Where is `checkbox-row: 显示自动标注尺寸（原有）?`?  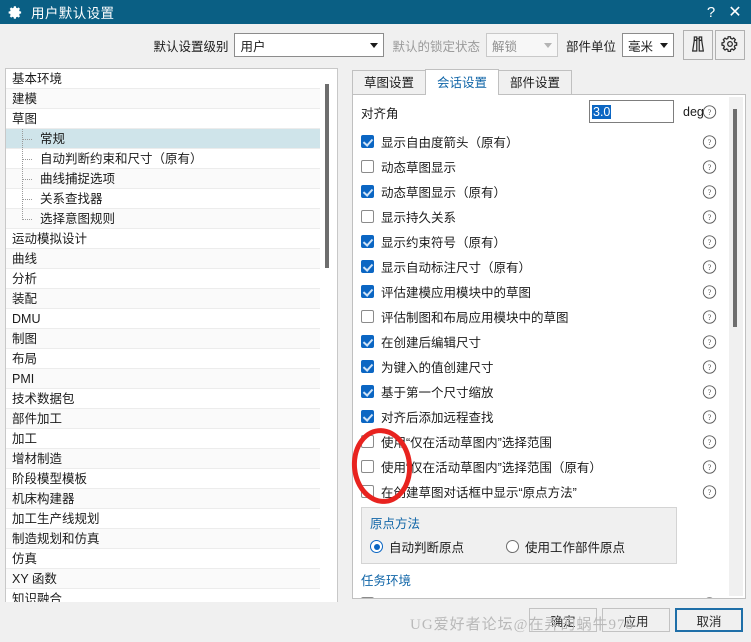 checkbox-row: 显示自动标注尺寸（原有）? is located at coordinates (540, 266).